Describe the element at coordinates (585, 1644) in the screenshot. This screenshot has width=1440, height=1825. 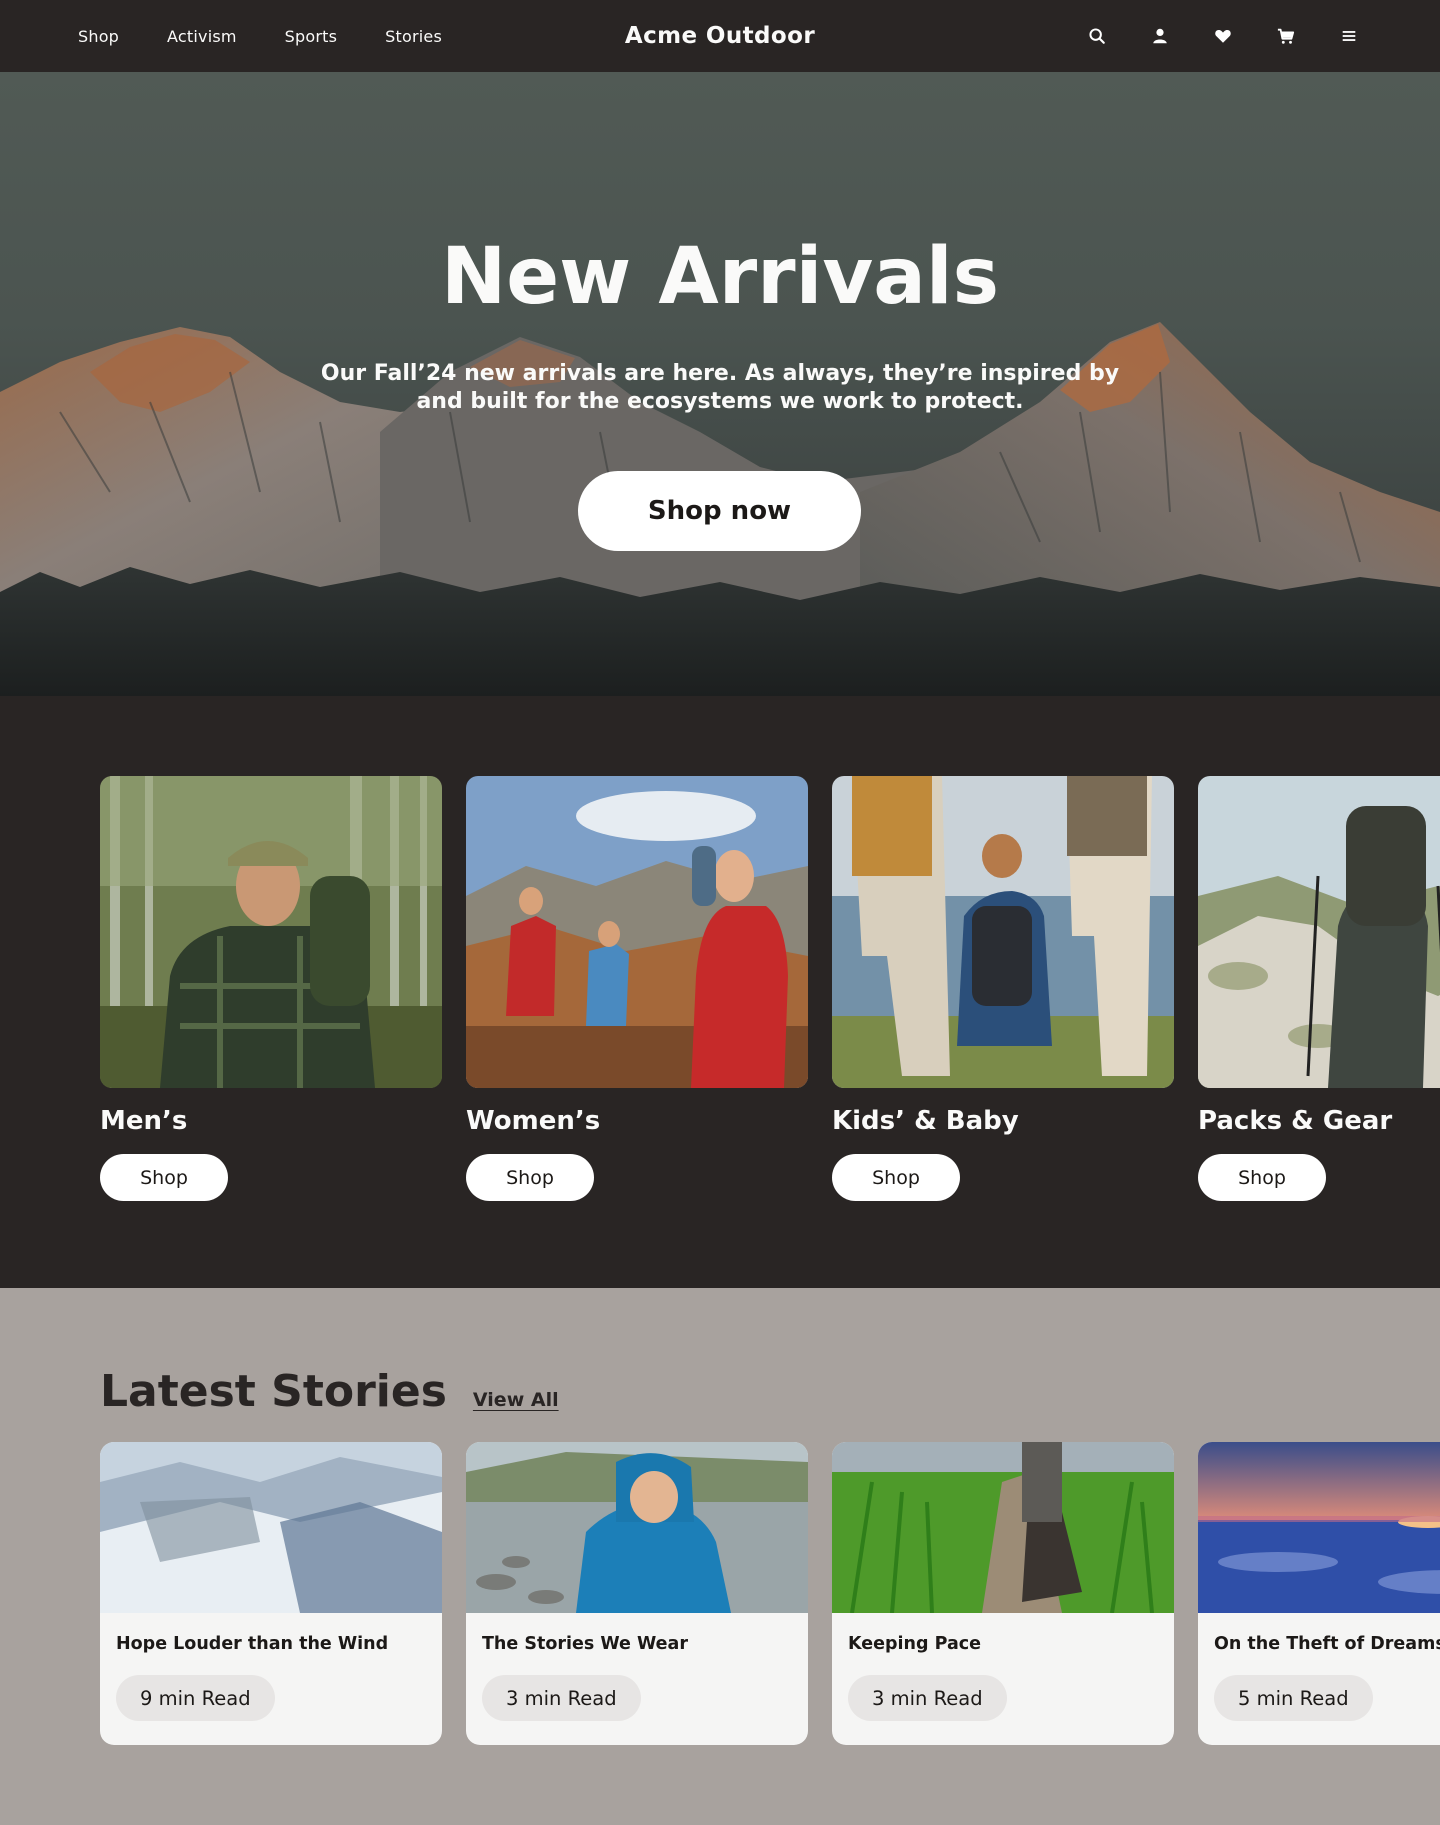
I see `story-title: The Stories We Wear` at that location.